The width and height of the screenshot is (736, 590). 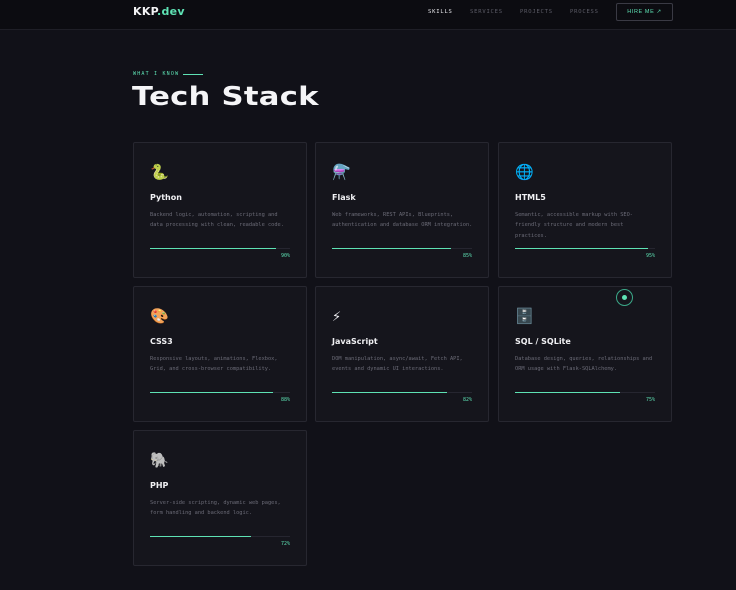 What do you see at coordinates (467, 400) in the screenshot?
I see `skill-percent: 82%` at bounding box center [467, 400].